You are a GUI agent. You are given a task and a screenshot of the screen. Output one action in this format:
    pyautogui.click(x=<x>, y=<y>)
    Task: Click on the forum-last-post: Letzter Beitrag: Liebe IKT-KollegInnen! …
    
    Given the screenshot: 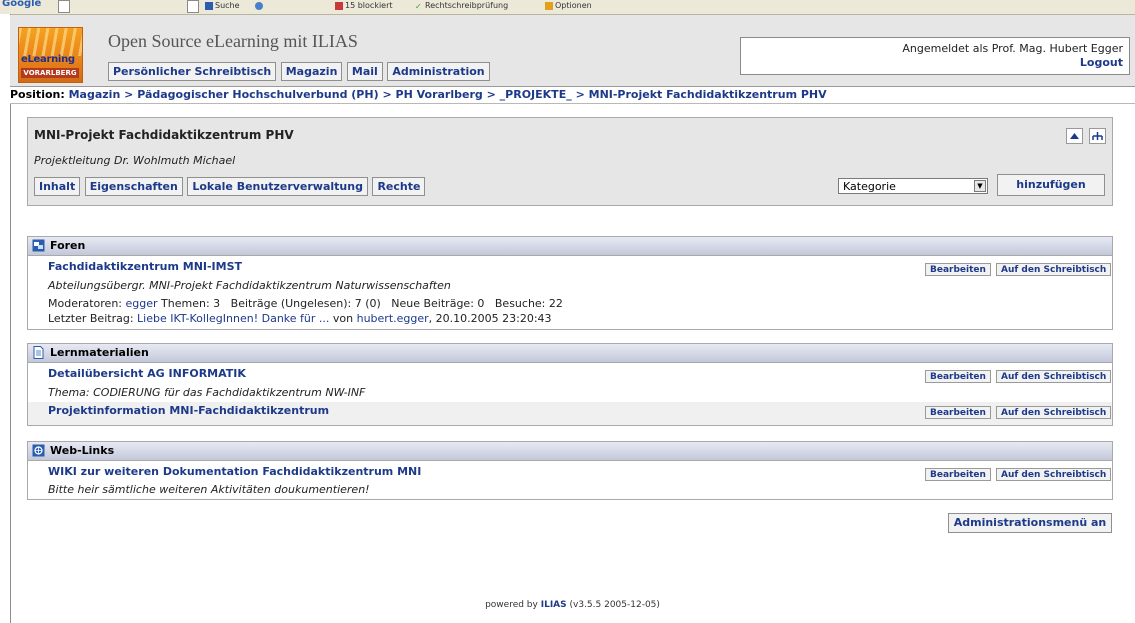 What is the action you would take?
    pyautogui.click(x=300, y=318)
    